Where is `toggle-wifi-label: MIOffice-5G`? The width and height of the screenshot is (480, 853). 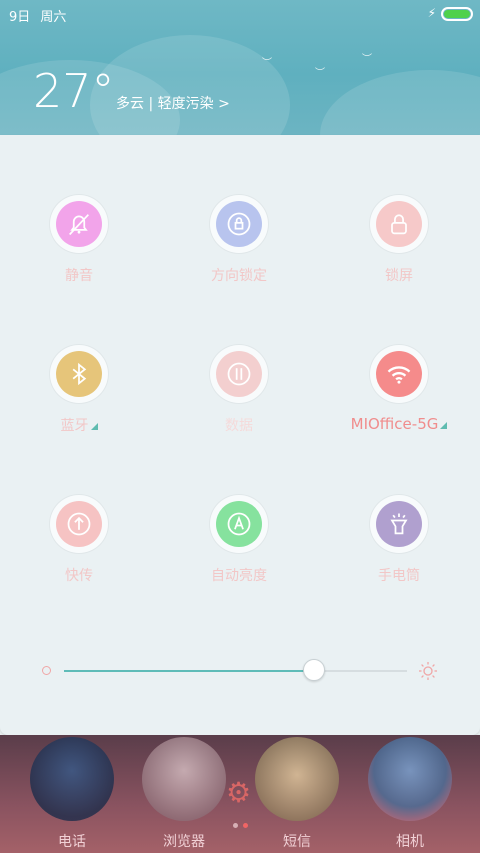
toggle-wifi-label: MIOffice-5G is located at coordinates (399, 424).